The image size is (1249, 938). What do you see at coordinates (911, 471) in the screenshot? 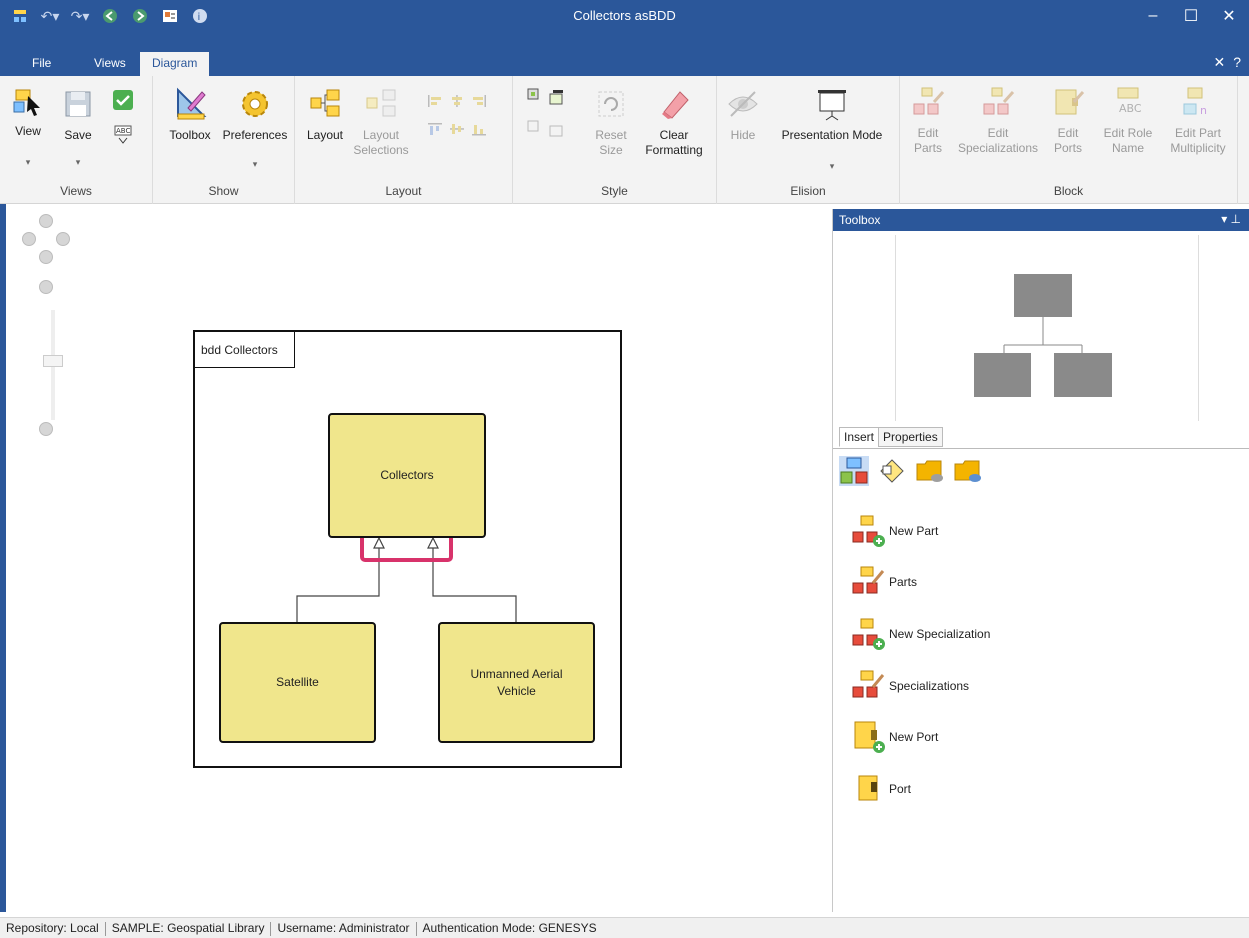
I see `toolbox-categories` at bounding box center [911, 471].